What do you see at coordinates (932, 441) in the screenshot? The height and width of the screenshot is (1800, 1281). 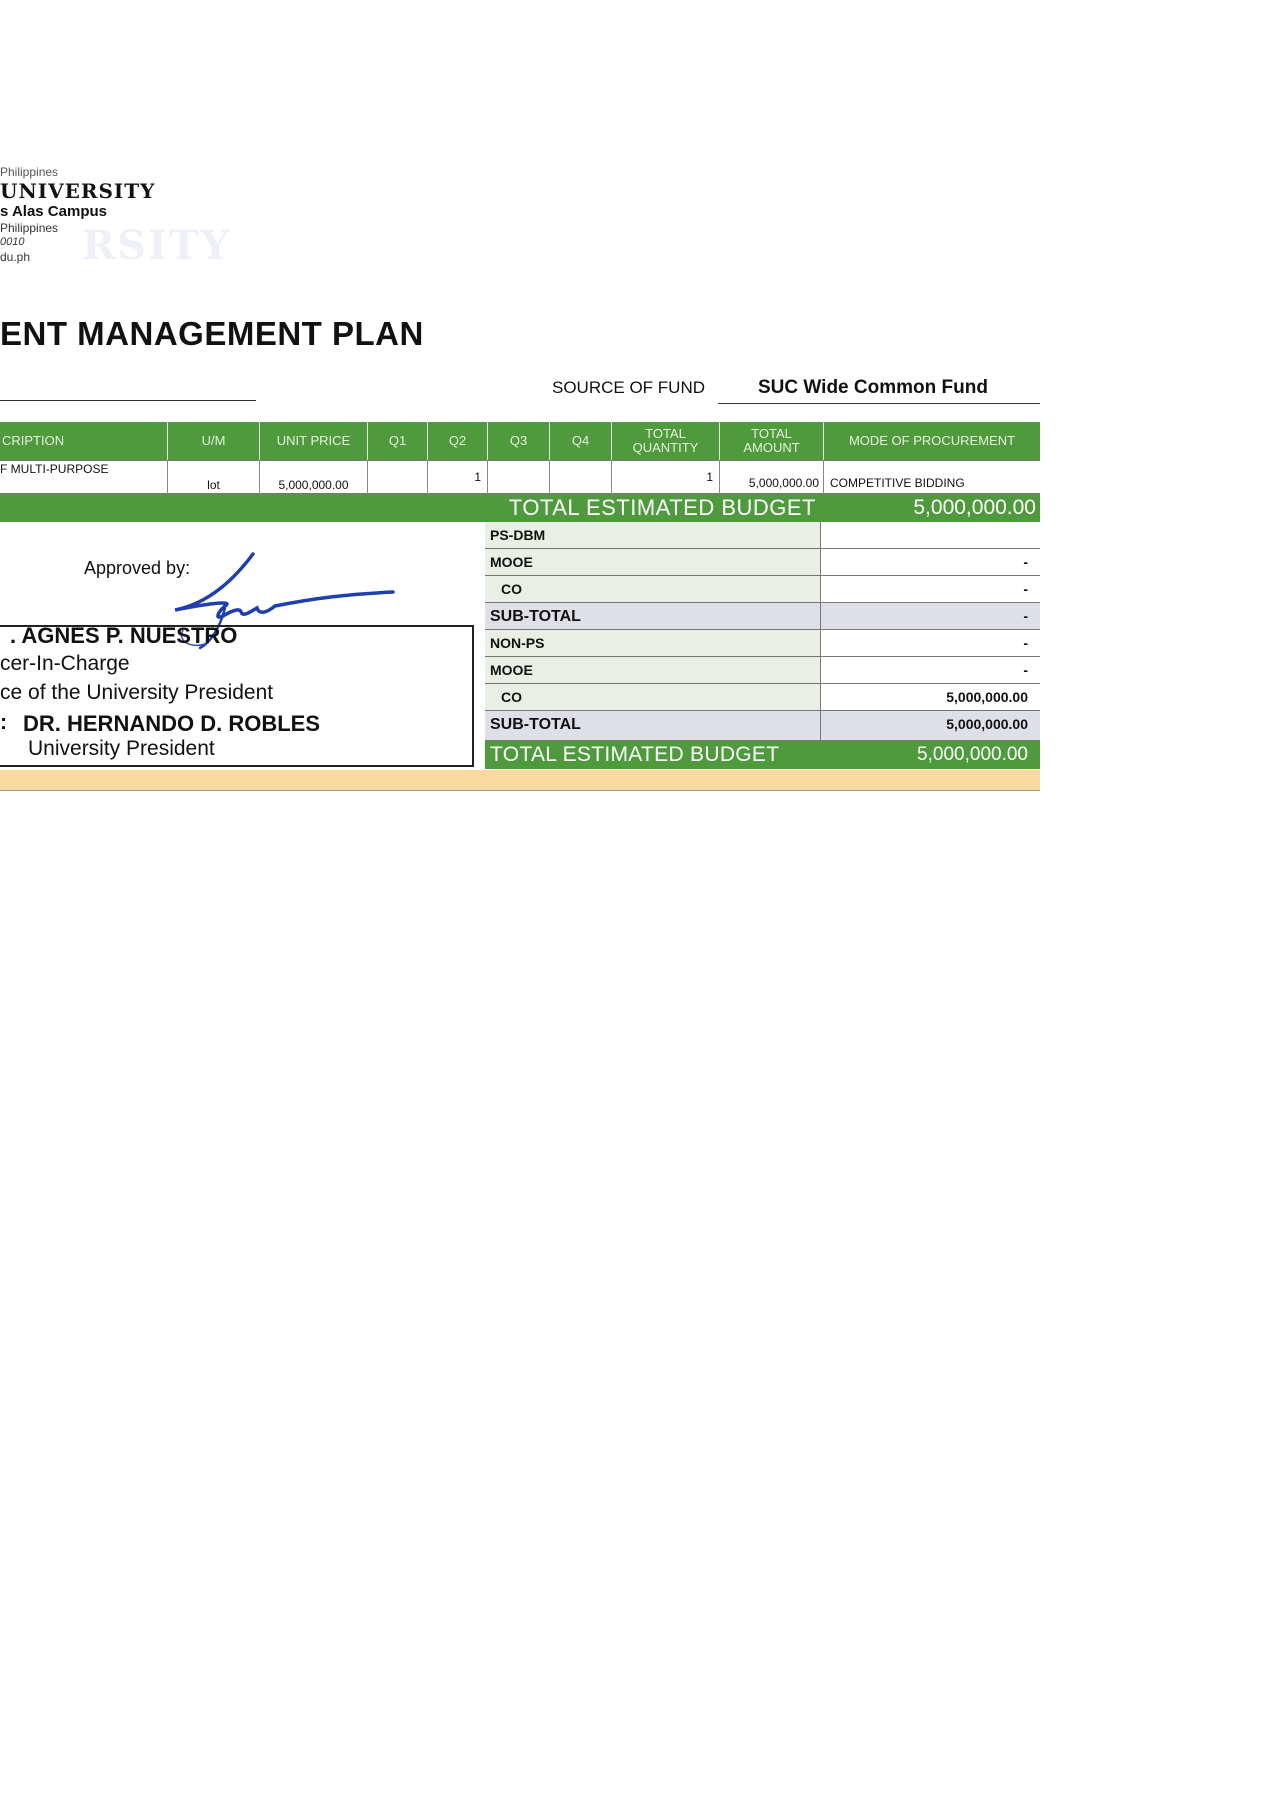 I see `header-mode-of-procurement: MODE OF PROCUREMENT` at bounding box center [932, 441].